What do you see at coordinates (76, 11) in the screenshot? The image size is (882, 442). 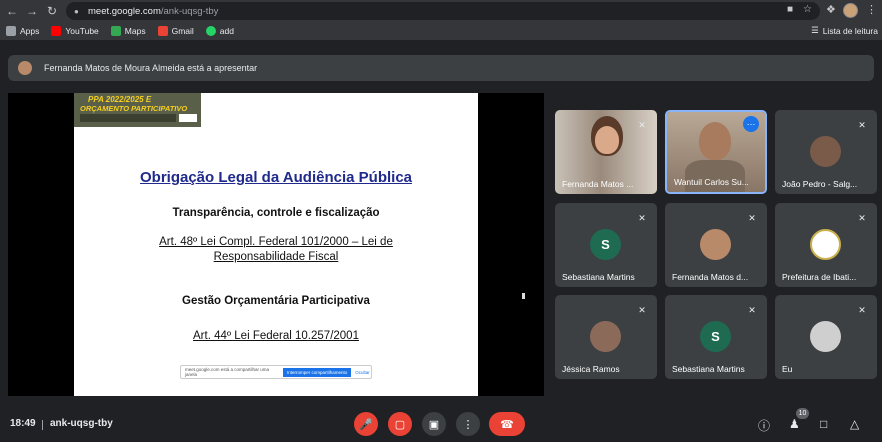 I see `lock-icon: ●` at bounding box center [76, 11].